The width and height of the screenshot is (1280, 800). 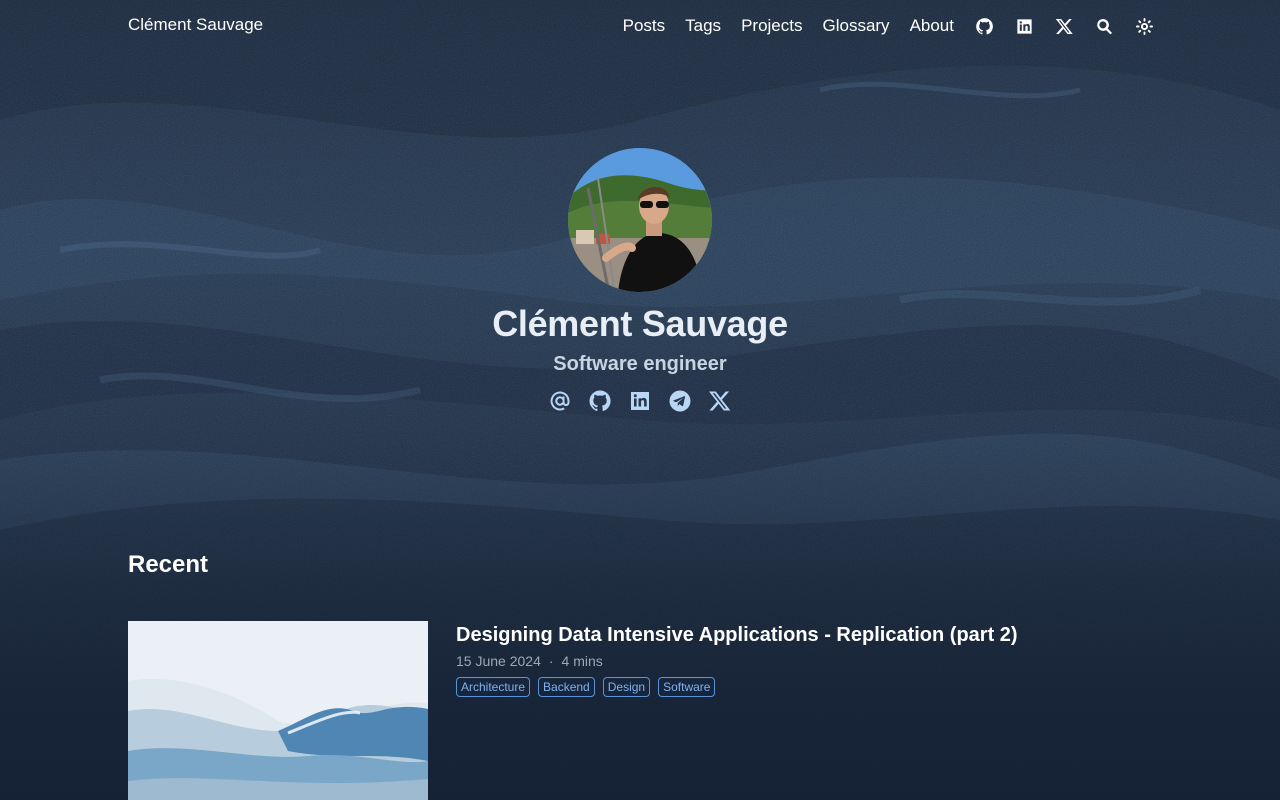 I want to click on social-links, so click(x=640, y=401).